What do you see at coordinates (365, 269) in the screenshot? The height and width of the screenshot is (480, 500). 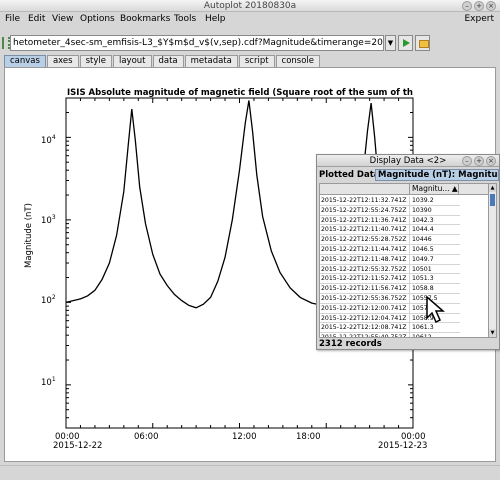 I see `time-cell: 2015-12-22T12:55:32.752Z` at bounding box center [365, 269].